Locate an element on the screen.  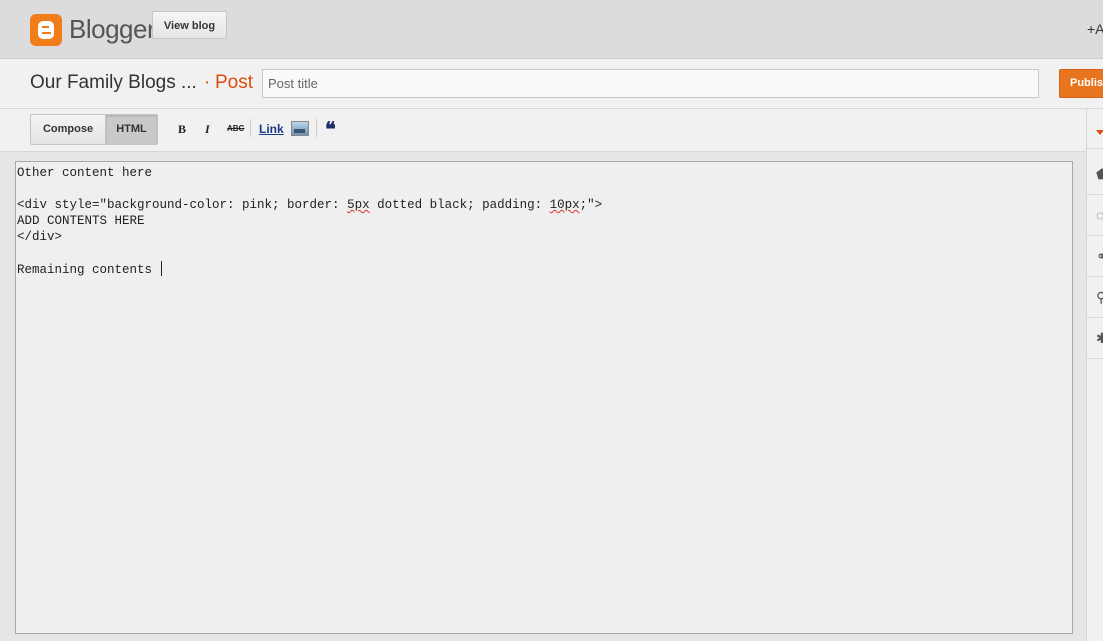
title-bar: Our Family Blogs ... · Post Publis is located at coordinates (551, 84).